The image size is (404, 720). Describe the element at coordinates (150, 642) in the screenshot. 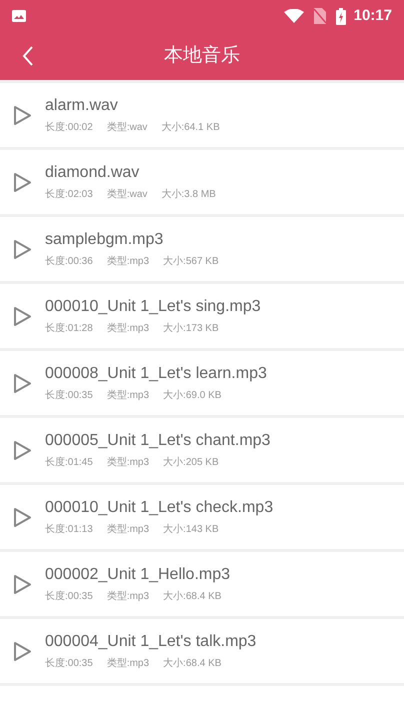

I see `track-name: 000004_Unit 1_Let's talk.mp3` at that location.